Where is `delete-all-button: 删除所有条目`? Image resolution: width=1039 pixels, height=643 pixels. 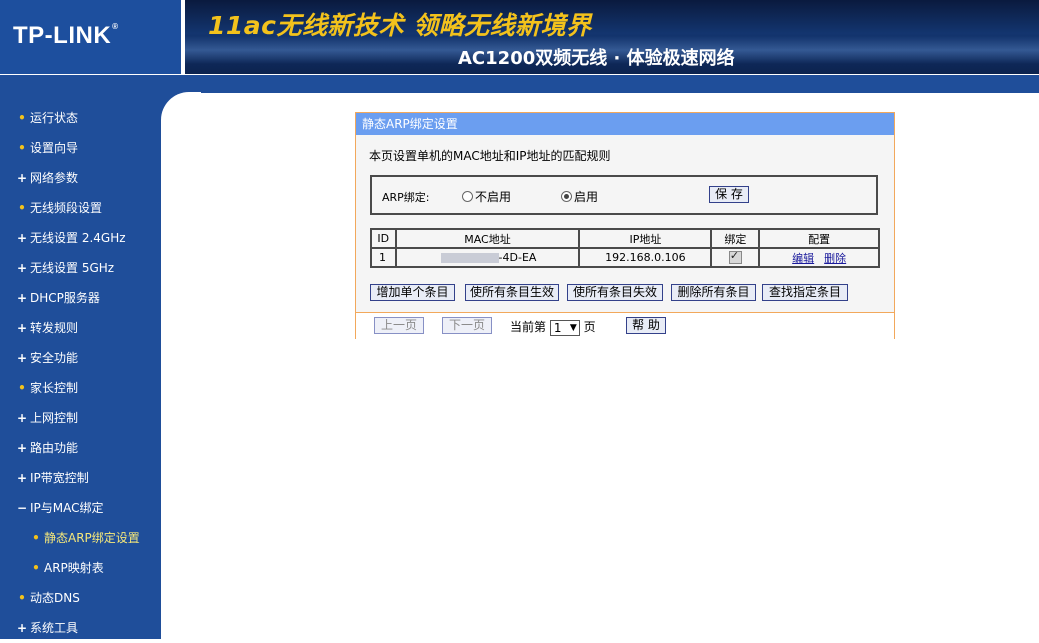 delete-all-button: 删除所有条目 is located at coordinates (713, 292).